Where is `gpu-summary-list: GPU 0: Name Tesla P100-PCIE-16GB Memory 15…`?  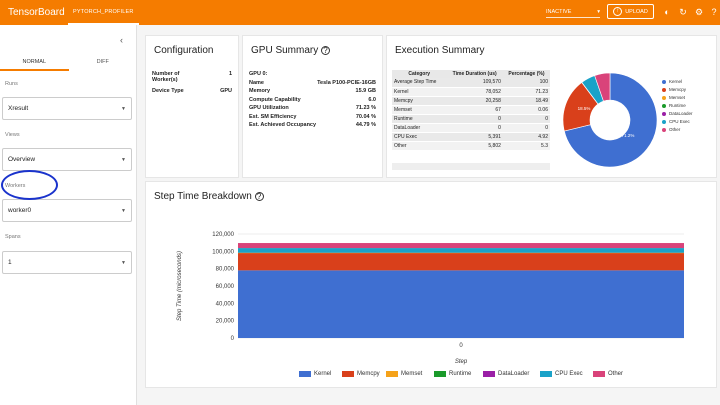
gpu-summary-list: GPU 0: Name Tesla P100-PCIE-16GB Memory 15… is located at coordinates (312, 101).